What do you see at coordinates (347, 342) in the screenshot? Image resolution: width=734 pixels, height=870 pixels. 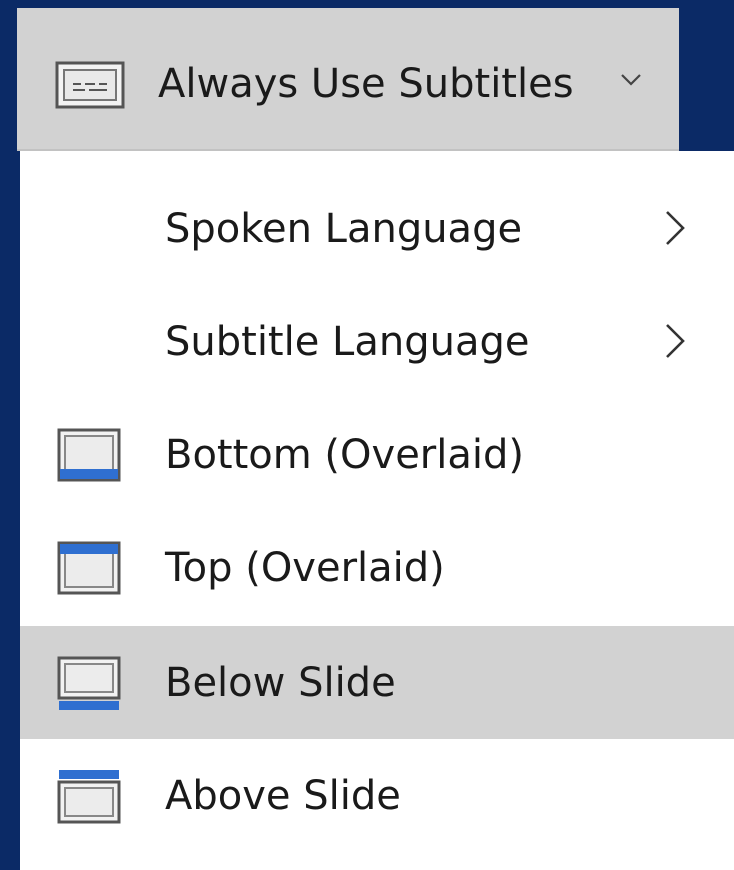 I see `menu-item-label: Subtitle Language` at bounding box center [347, 342].